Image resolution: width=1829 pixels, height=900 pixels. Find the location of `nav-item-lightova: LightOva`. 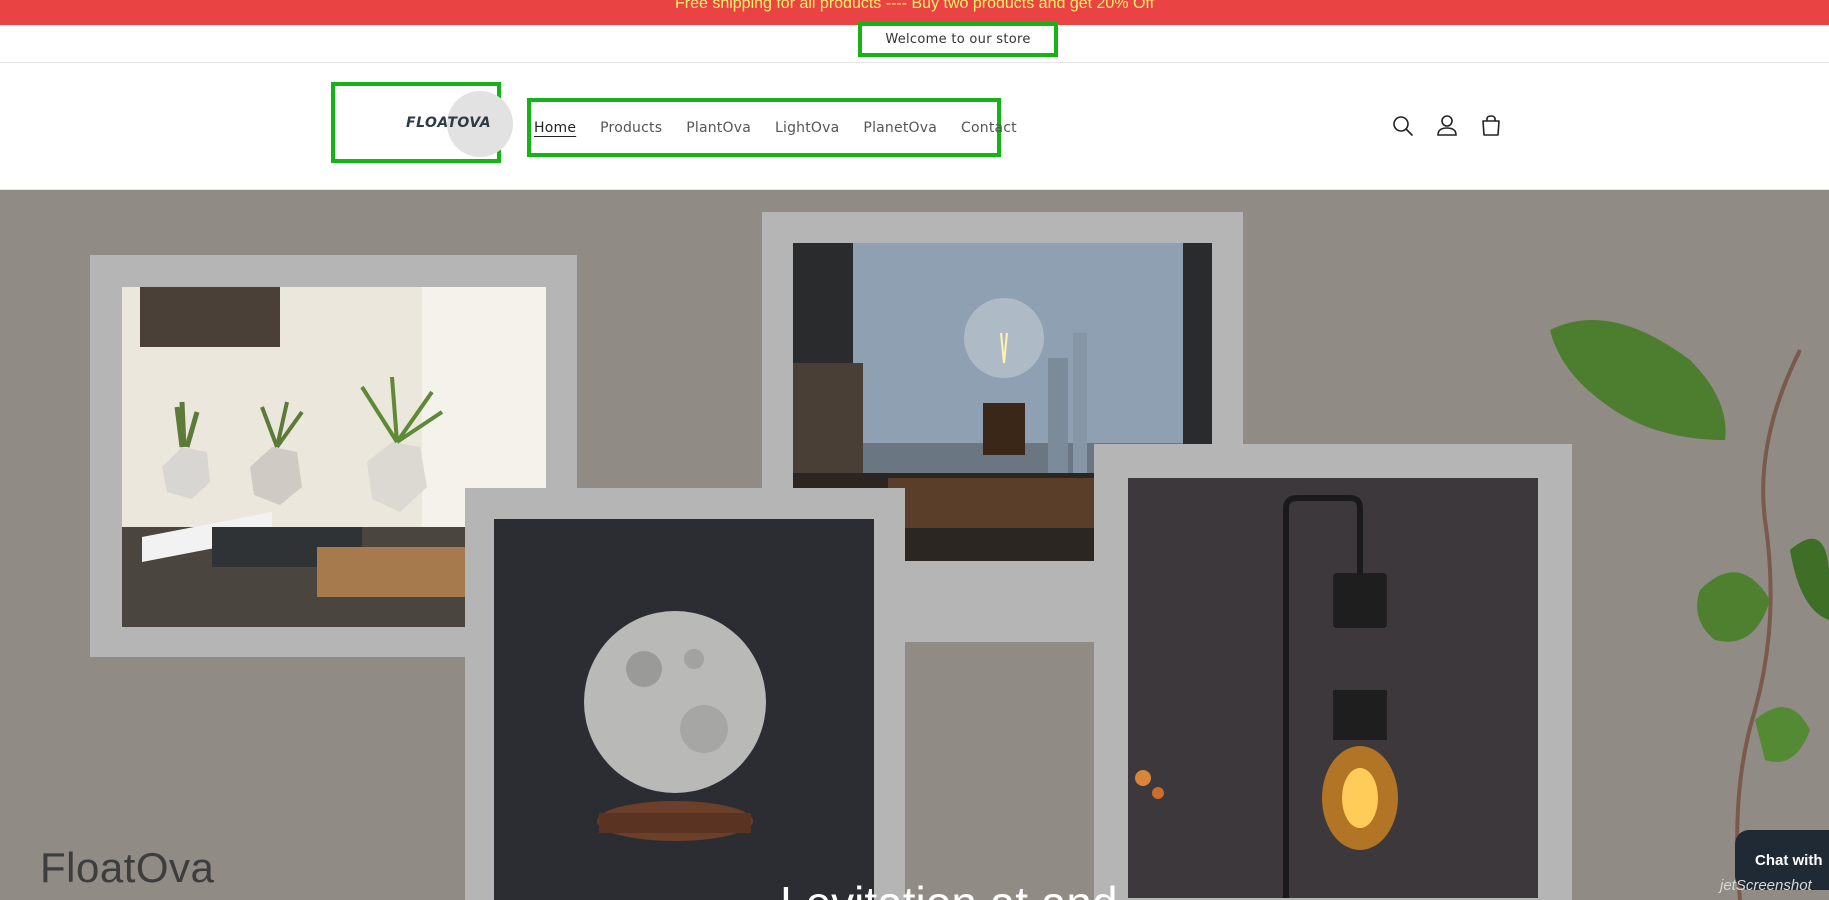

nav-item-lightova: LightOva is located at coordinates (807, 128).